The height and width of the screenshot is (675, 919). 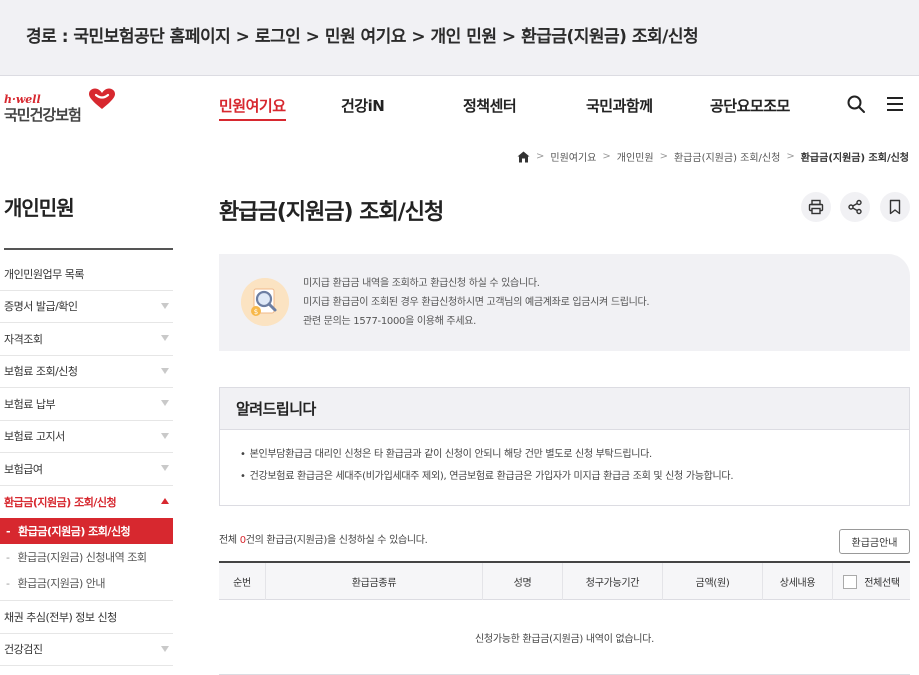 What do you see at coordinates (86, 531) in the screenshot?
I see `submenu-item-refund-inquiry: 환급금(지원금) 조회/신청` at bounding box center [86, 531].